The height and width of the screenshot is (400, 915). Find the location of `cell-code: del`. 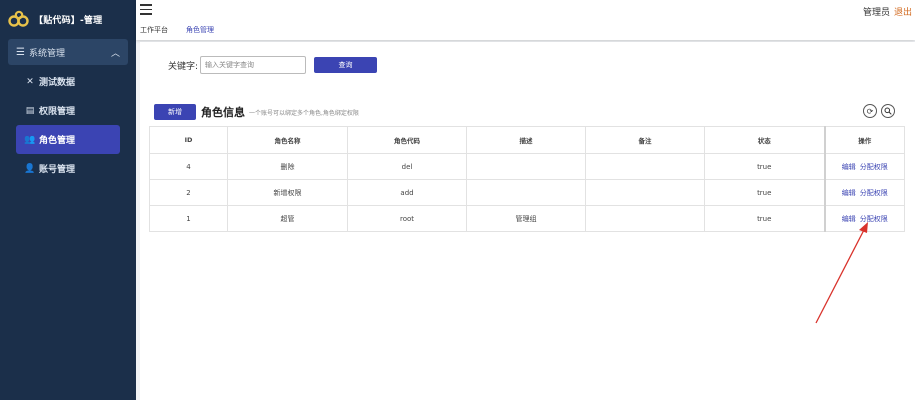

cell-code: del is located at coordinates (407, 166).